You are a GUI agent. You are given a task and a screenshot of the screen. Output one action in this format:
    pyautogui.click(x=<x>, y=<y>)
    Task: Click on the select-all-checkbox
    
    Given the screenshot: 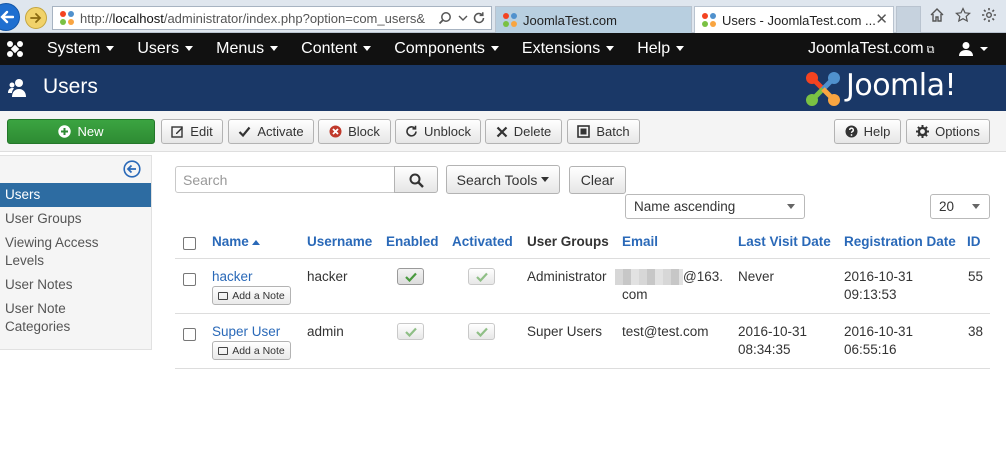 What is the action you would take?
    pyautogui.click(x=189, y=243)
    